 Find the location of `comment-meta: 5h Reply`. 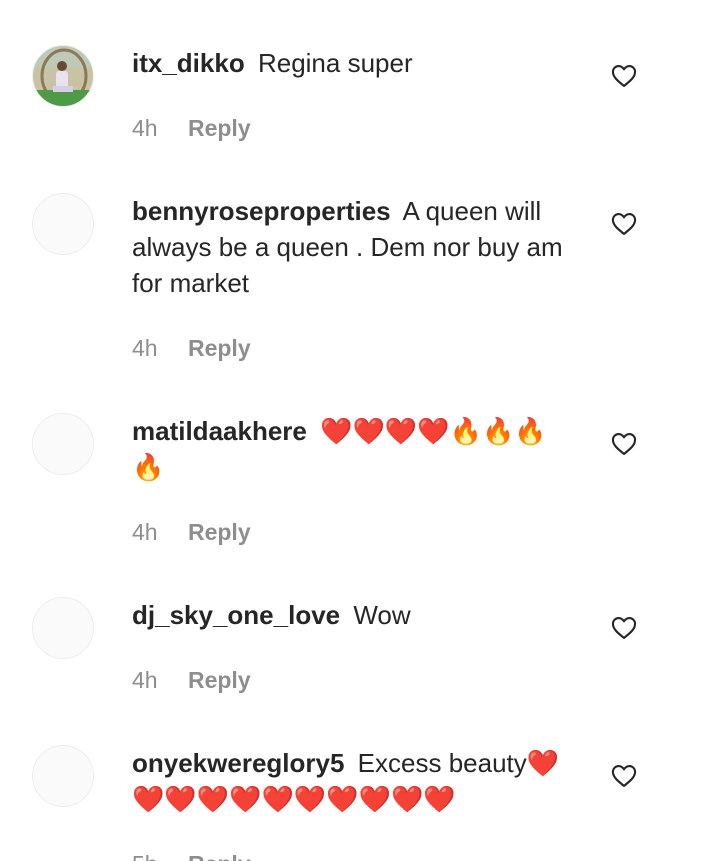

comment-meta: 5h Reply is located at coordinates (191, 855).